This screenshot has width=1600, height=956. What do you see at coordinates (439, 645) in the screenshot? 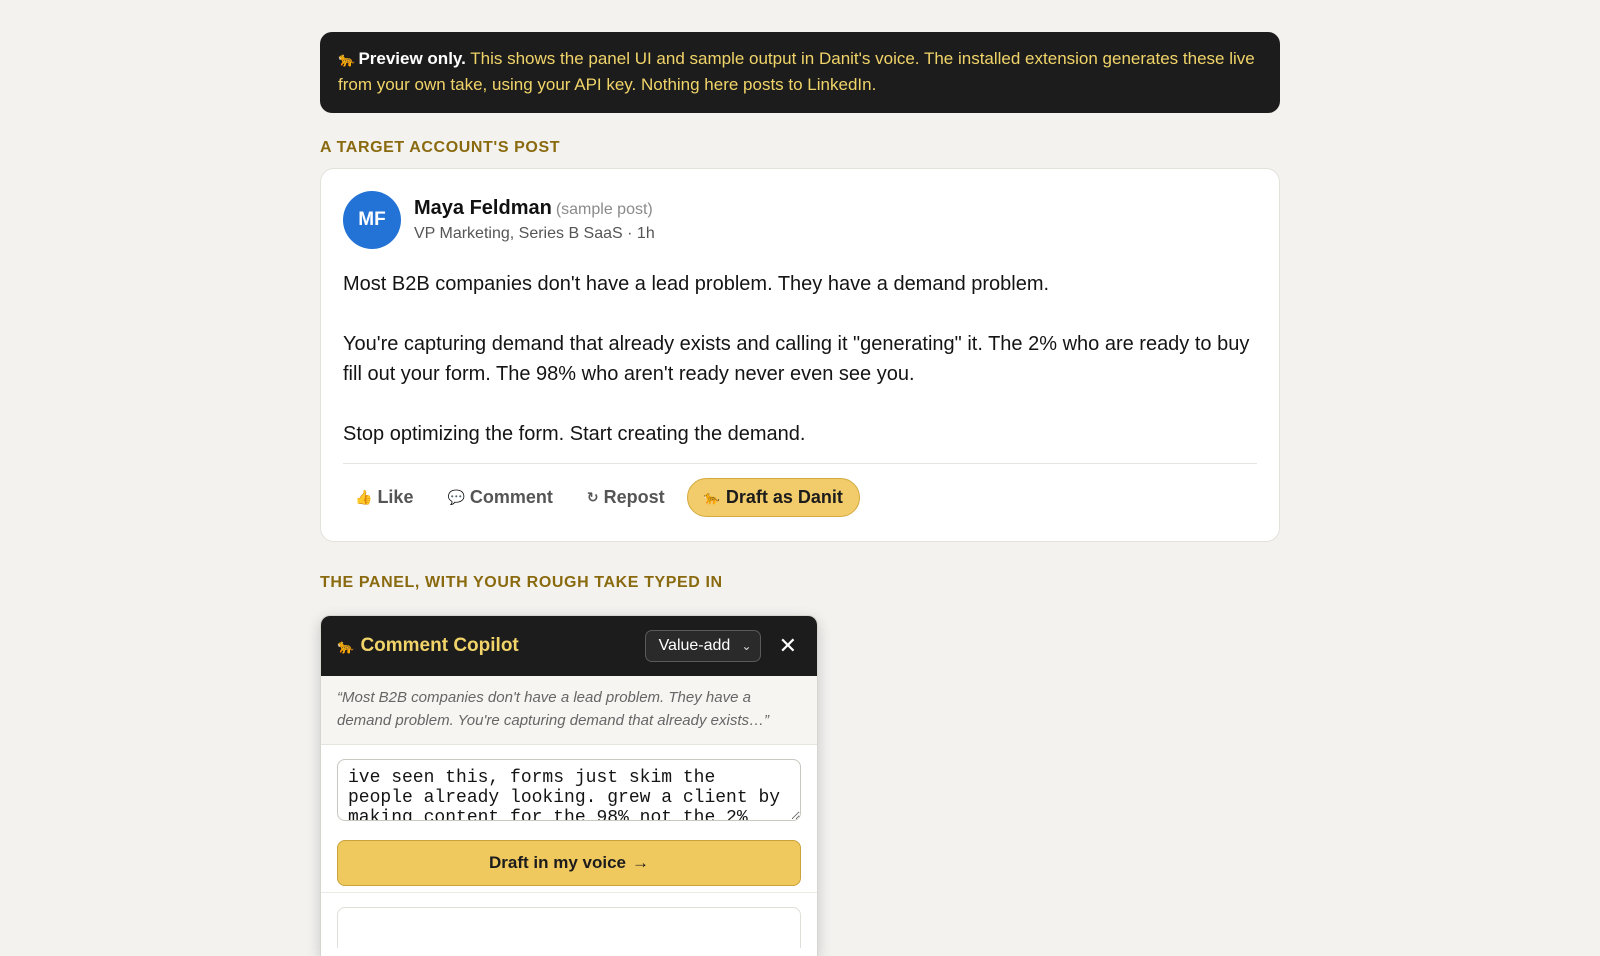
I see `panel-title-text: Comment Copilot` at bounding box center [439, 645].